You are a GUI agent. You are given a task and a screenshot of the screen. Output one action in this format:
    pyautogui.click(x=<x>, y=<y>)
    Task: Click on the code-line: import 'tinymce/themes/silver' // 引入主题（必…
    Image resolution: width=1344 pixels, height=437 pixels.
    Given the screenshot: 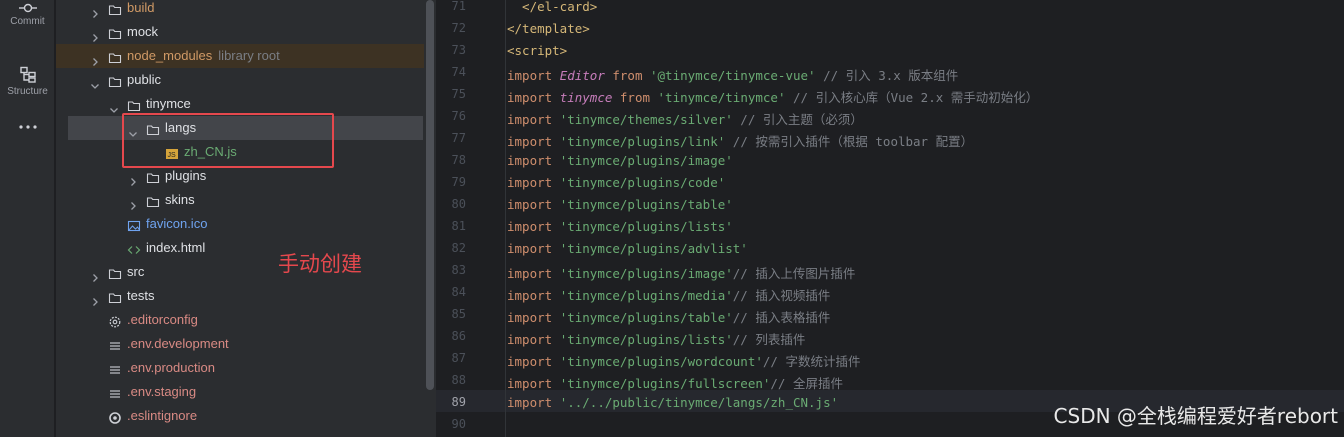 What is the action you would take?
    pyautogui.click(x=685, y=118)
    